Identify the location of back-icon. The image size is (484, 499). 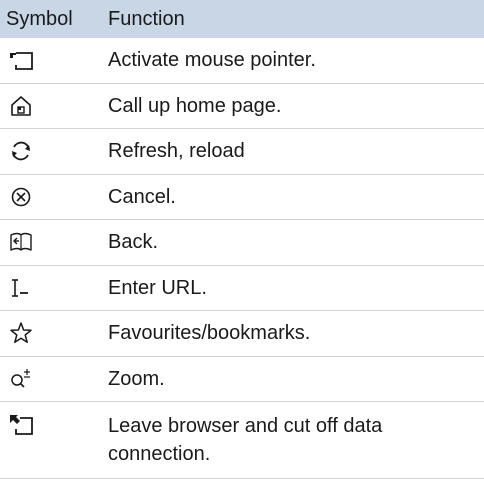
(21, 242).